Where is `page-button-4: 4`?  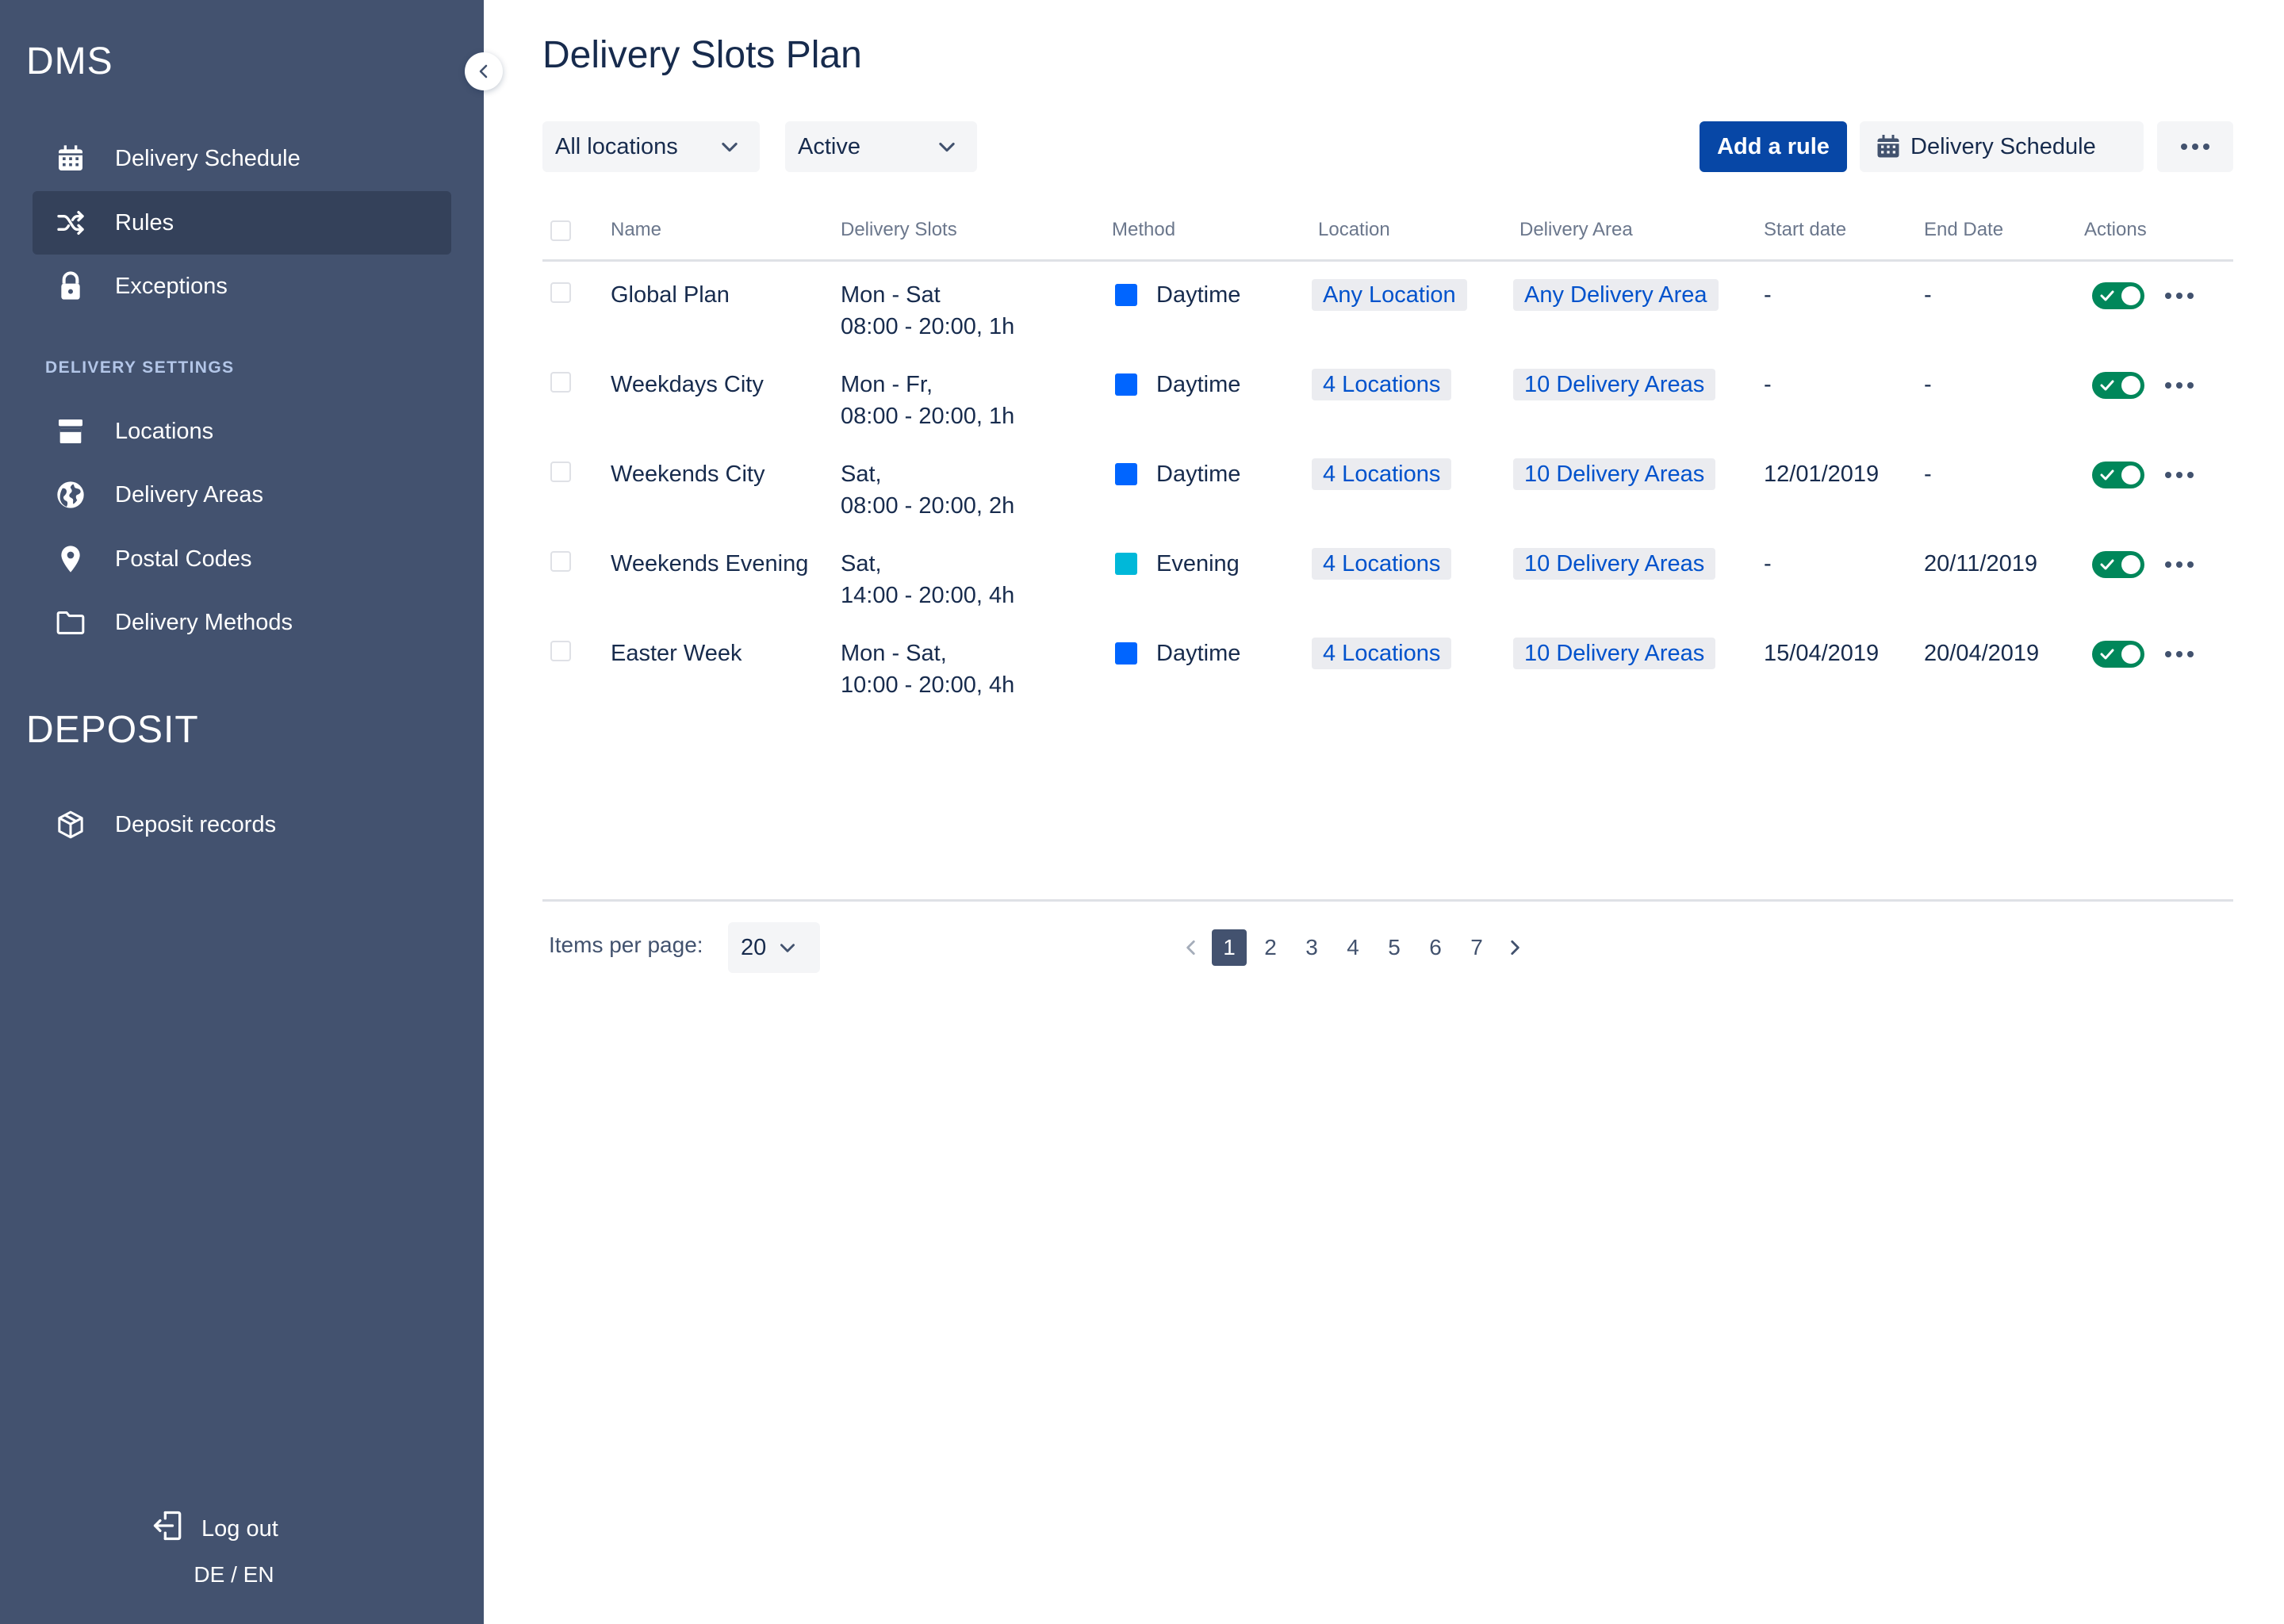 page-button-4: 4 is located at coordinates (1353, 947).